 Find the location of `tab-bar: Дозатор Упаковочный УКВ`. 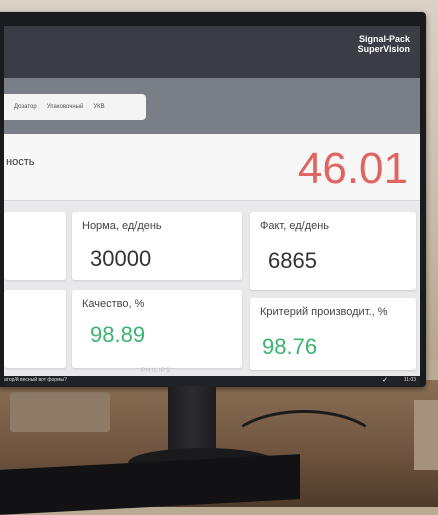

tab-bar: Дозатор Упаковочный УКВ is located at coordinates (212, 106).